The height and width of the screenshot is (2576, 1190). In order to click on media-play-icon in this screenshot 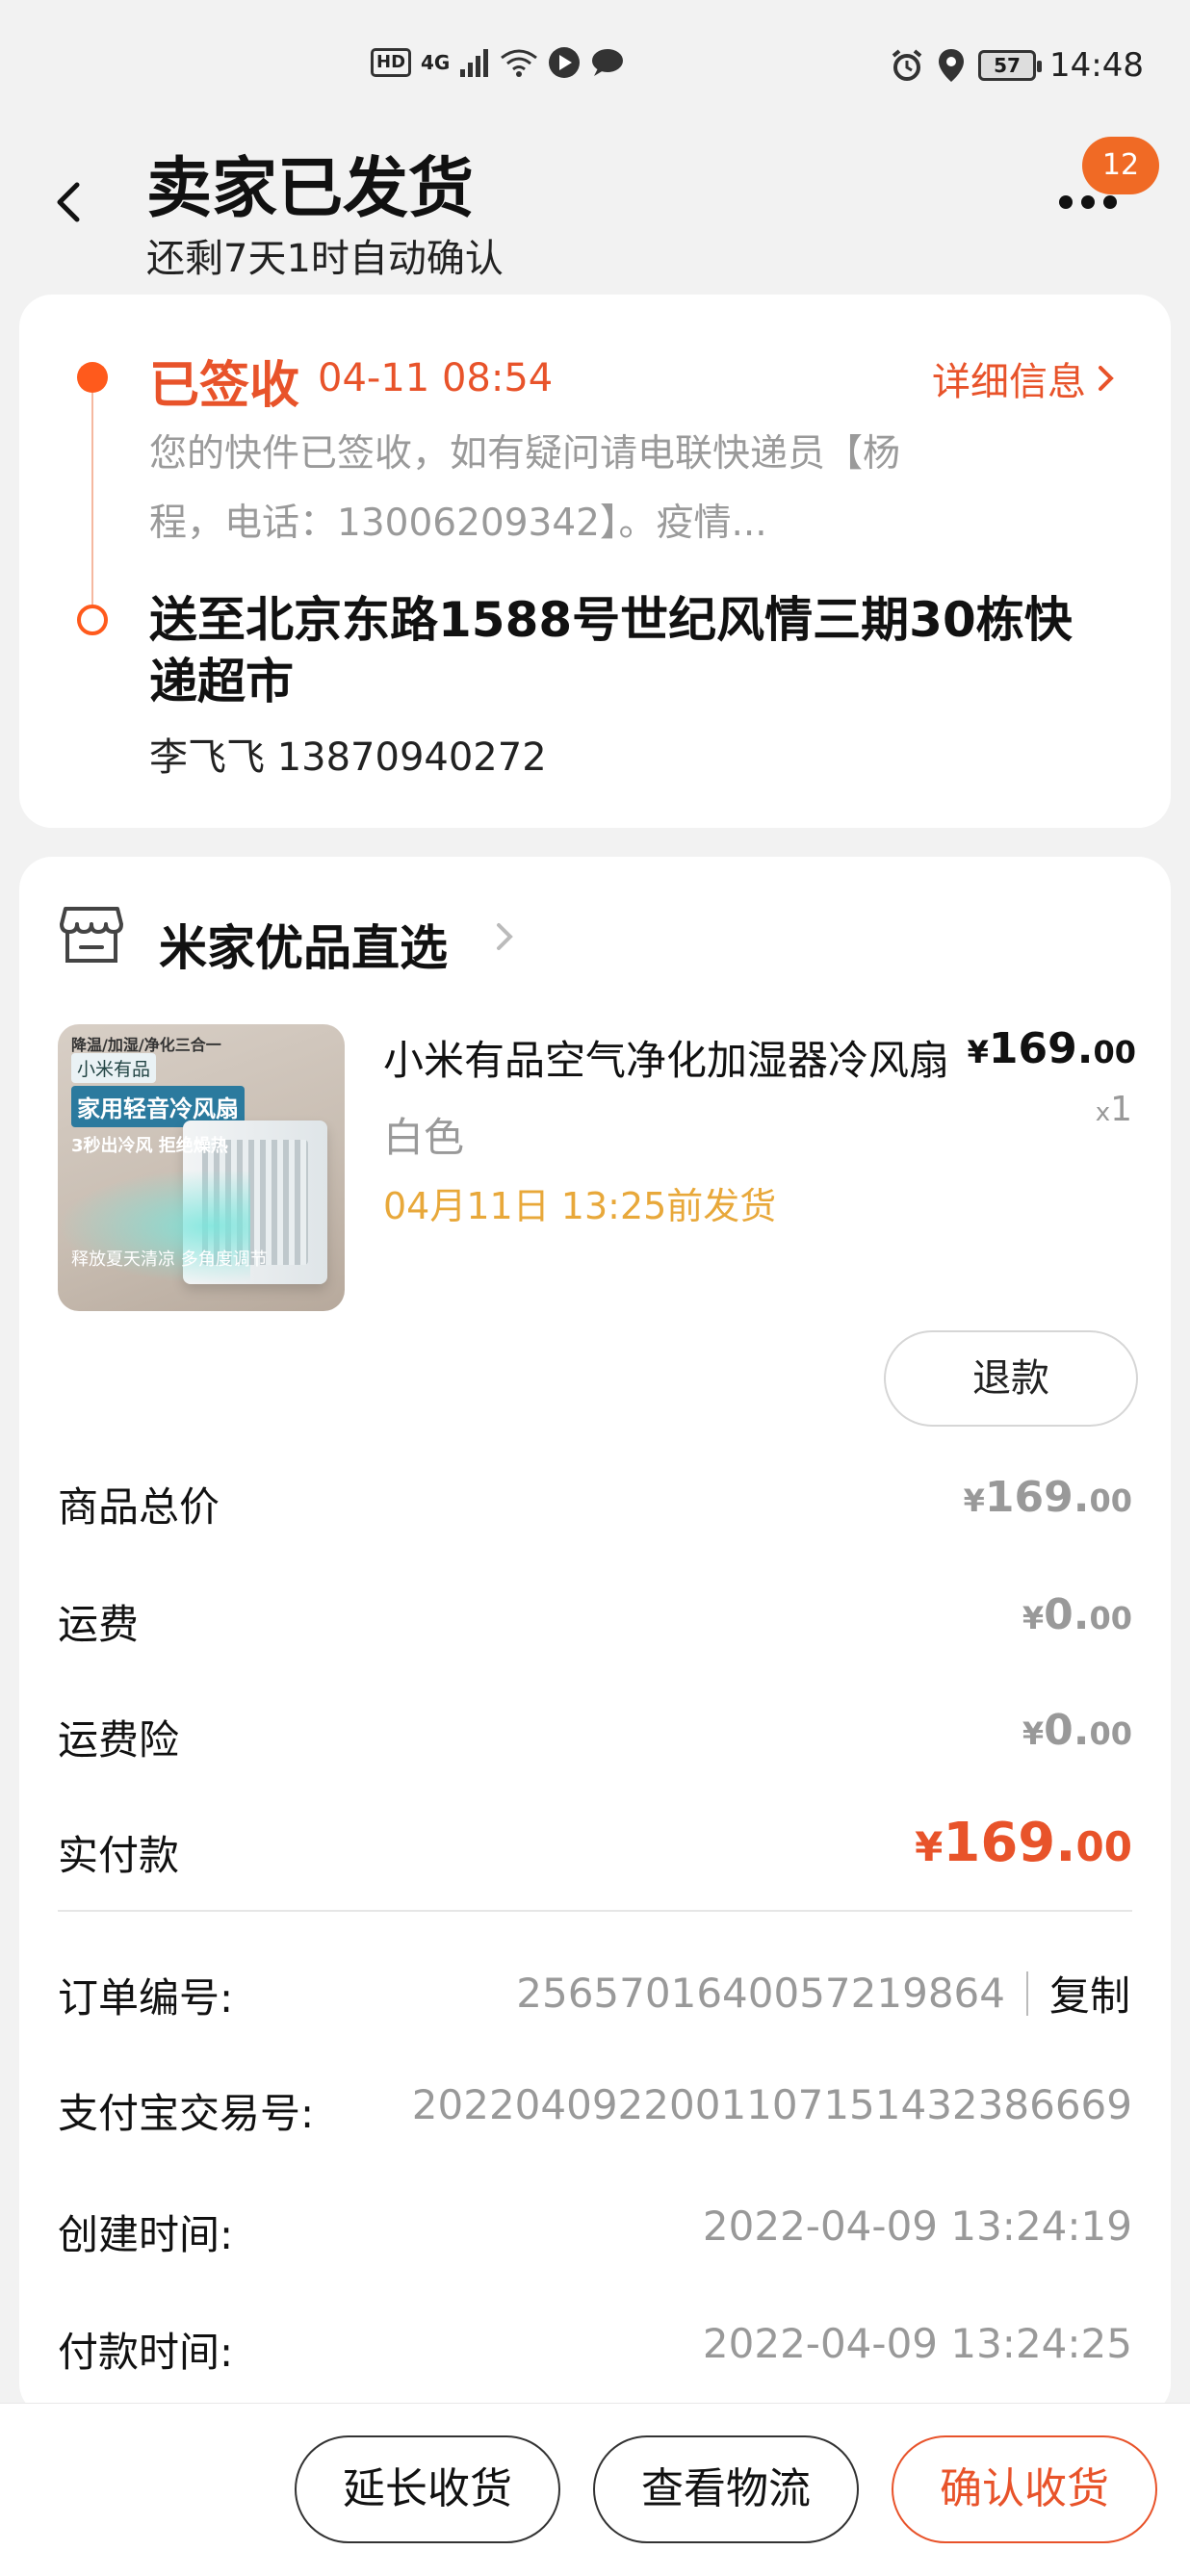, I will do `click(564, 63)`.